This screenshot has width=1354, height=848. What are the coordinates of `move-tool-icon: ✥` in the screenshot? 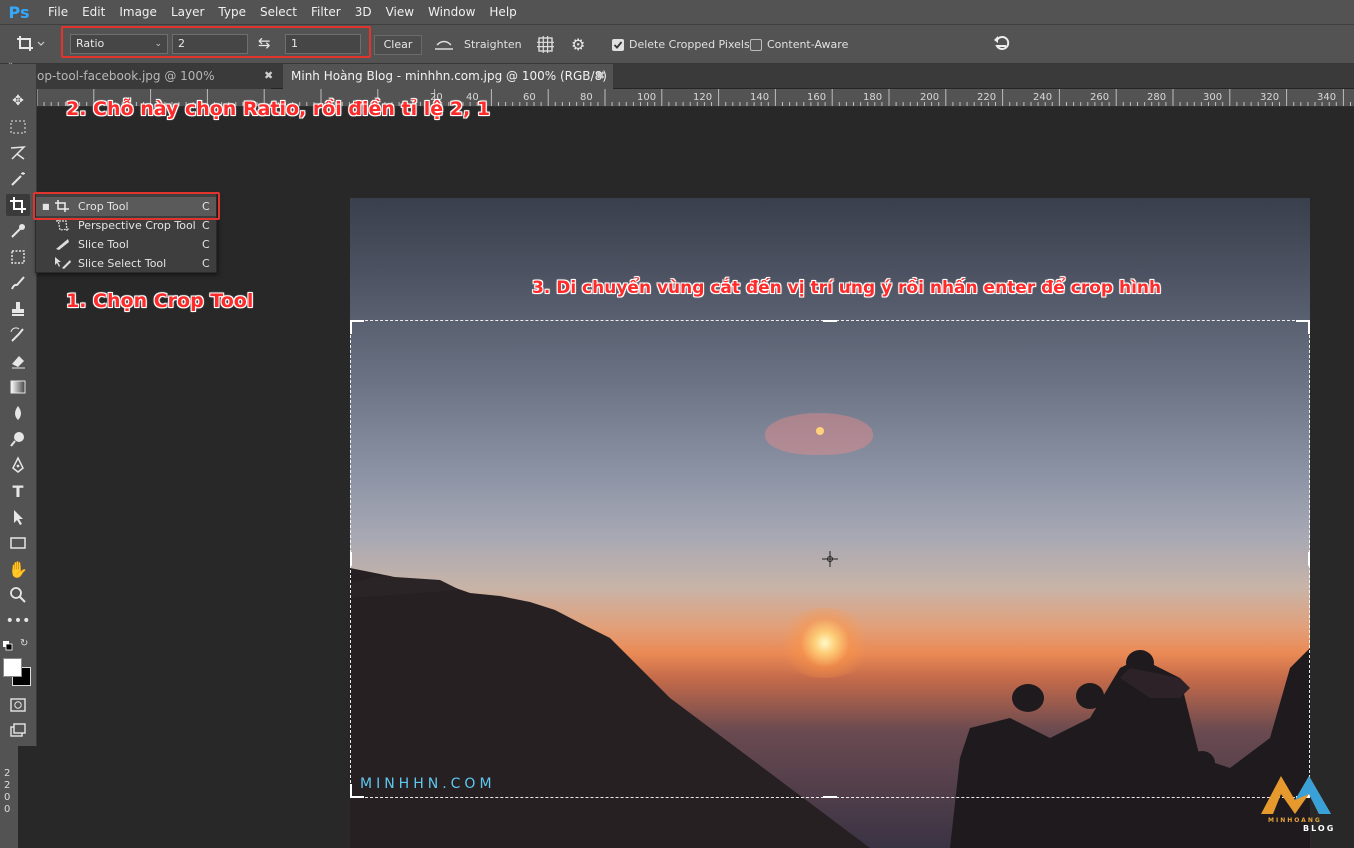 It's located at (18, 101).